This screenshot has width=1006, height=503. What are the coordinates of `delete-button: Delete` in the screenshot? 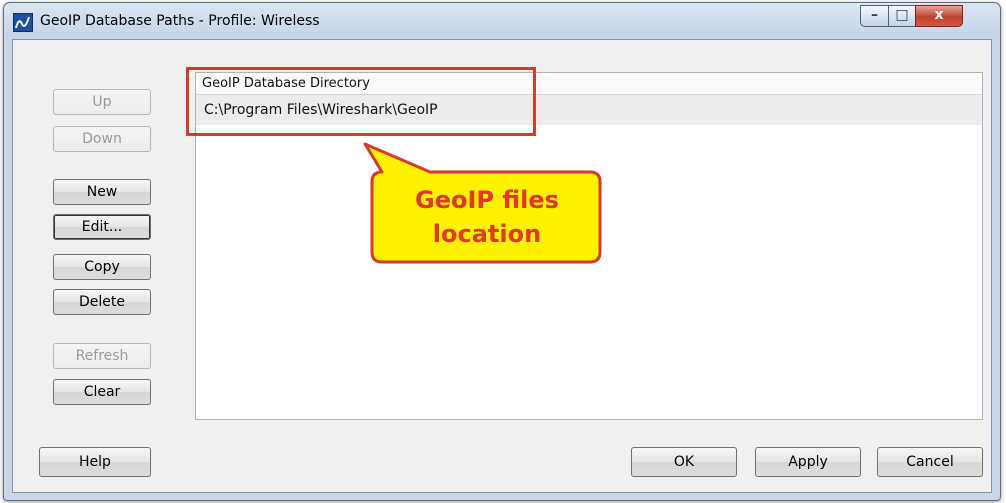 It's located at (102, 302).